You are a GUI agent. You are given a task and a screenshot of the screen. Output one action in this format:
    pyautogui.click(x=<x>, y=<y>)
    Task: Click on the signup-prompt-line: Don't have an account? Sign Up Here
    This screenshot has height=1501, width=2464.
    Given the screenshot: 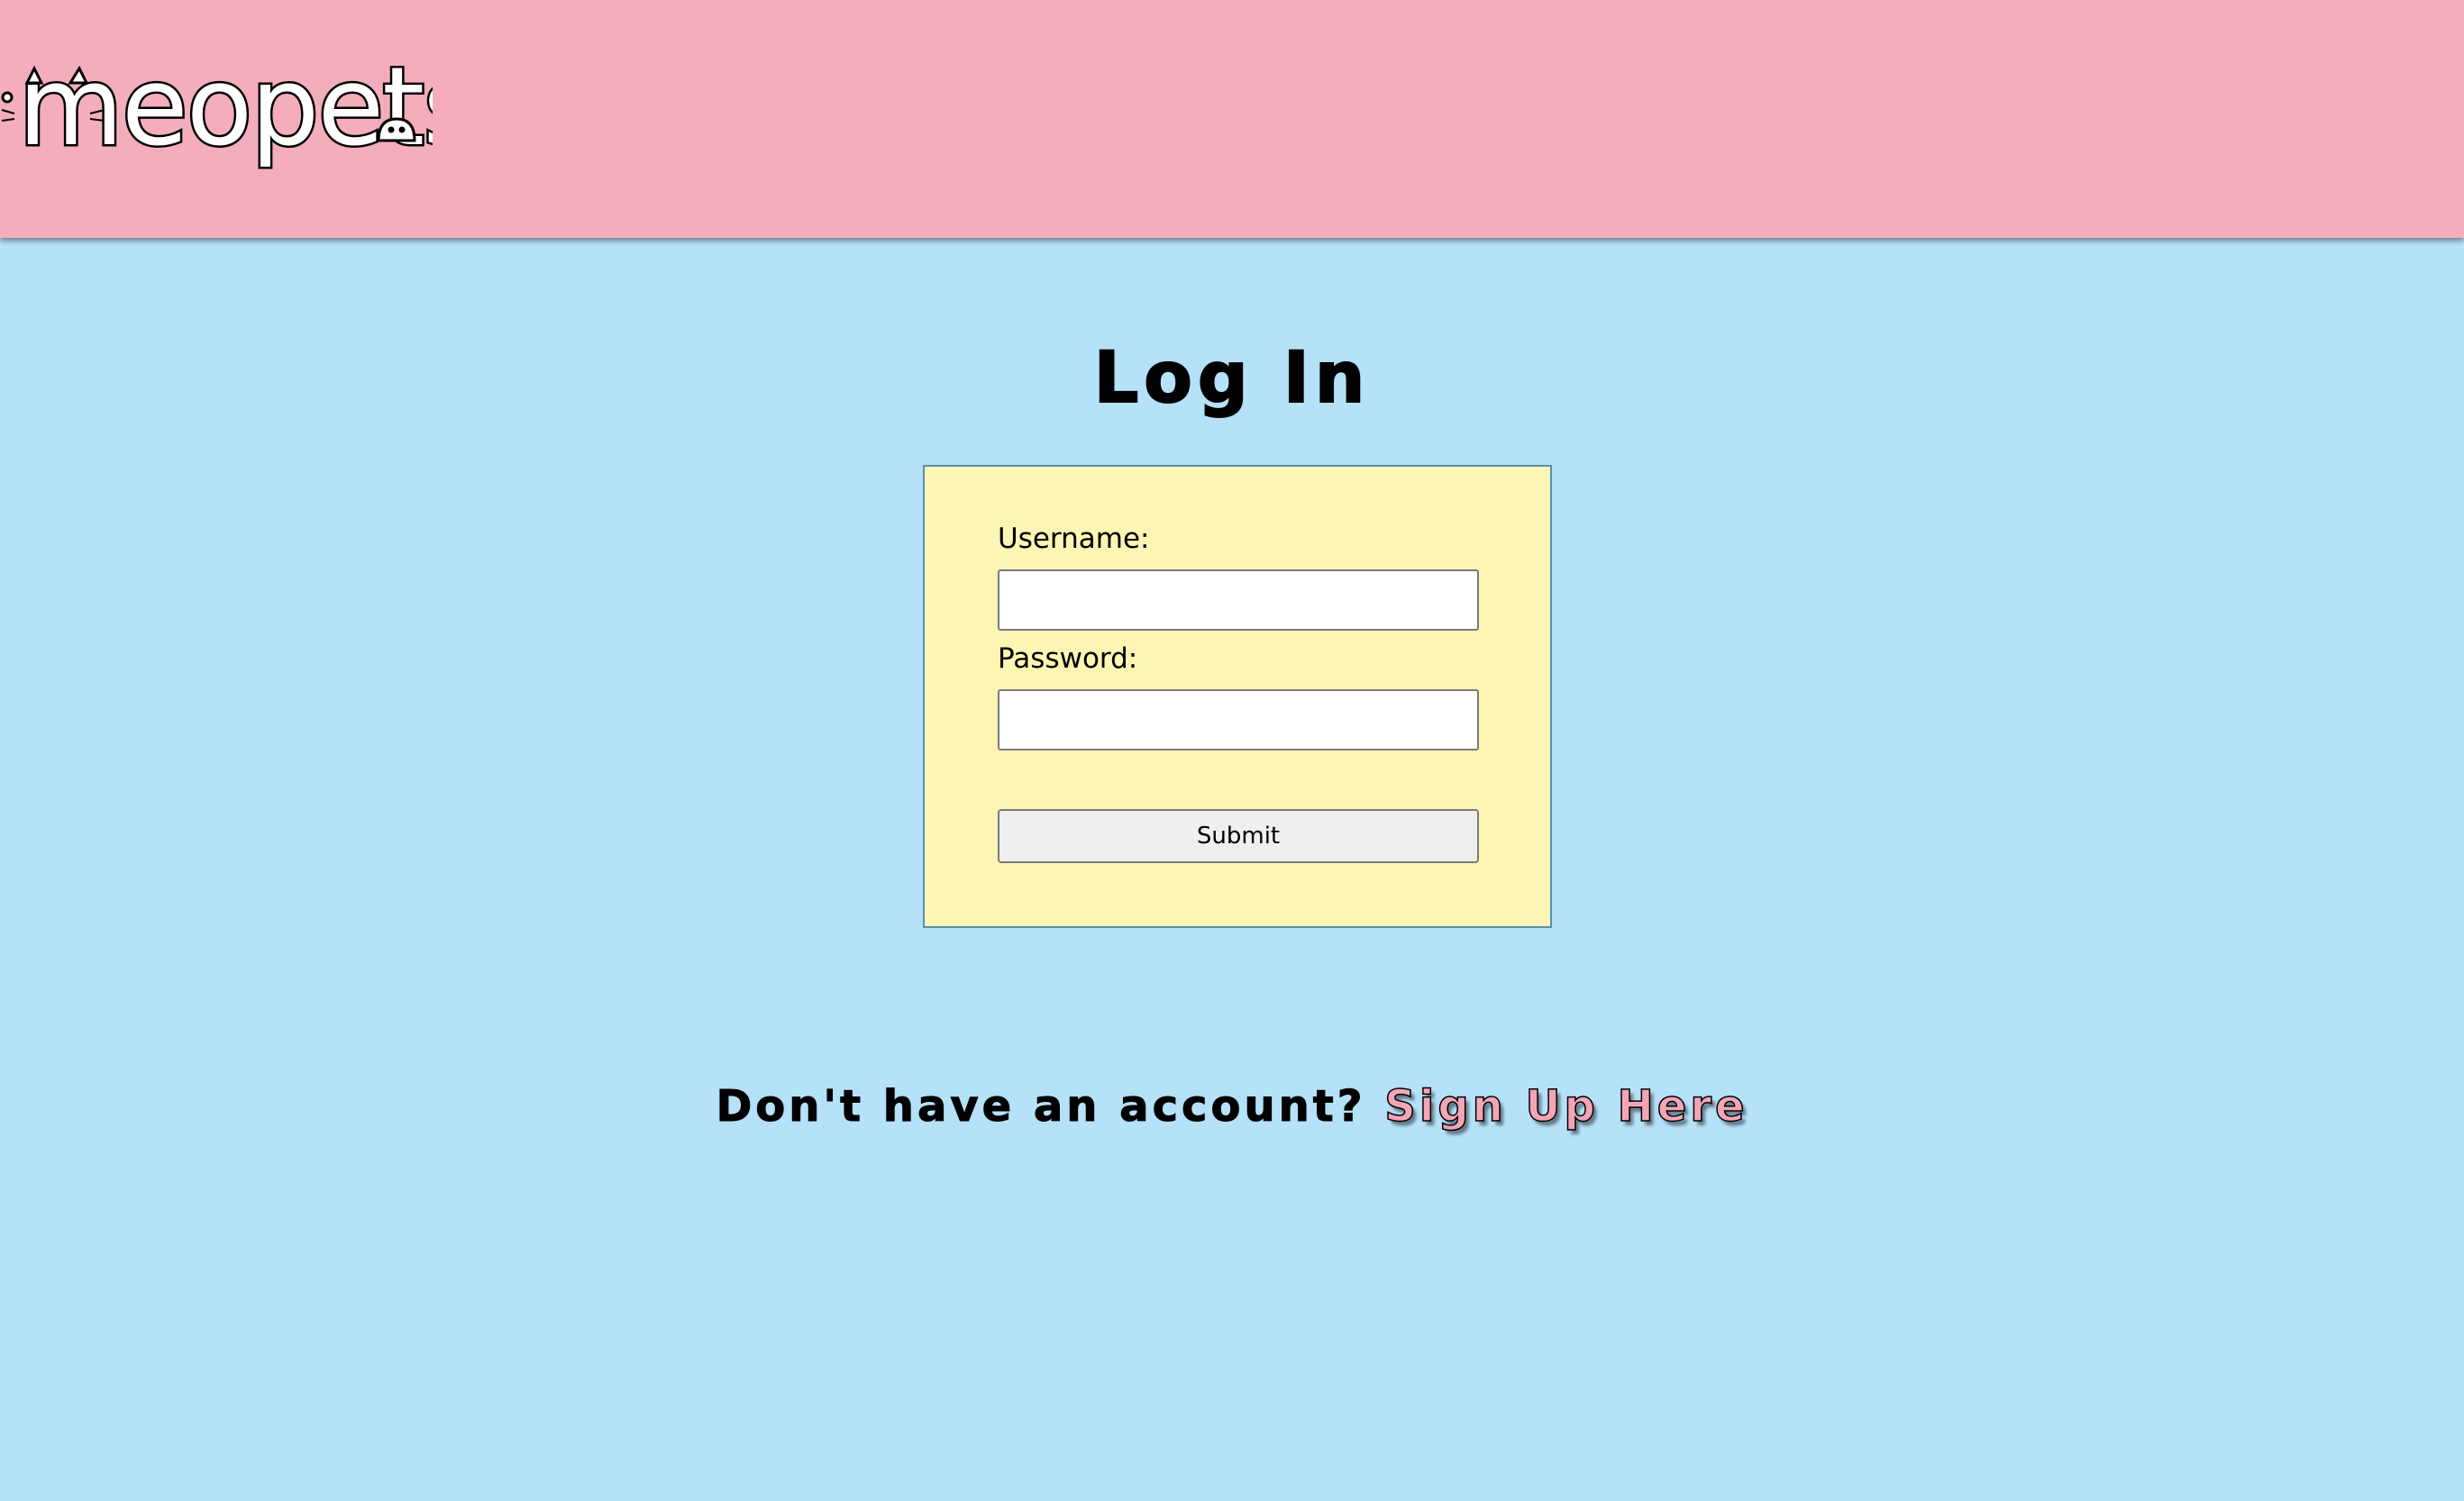 What is the action you would take?
    pyautogui.click(x=1232, y=1106)
    